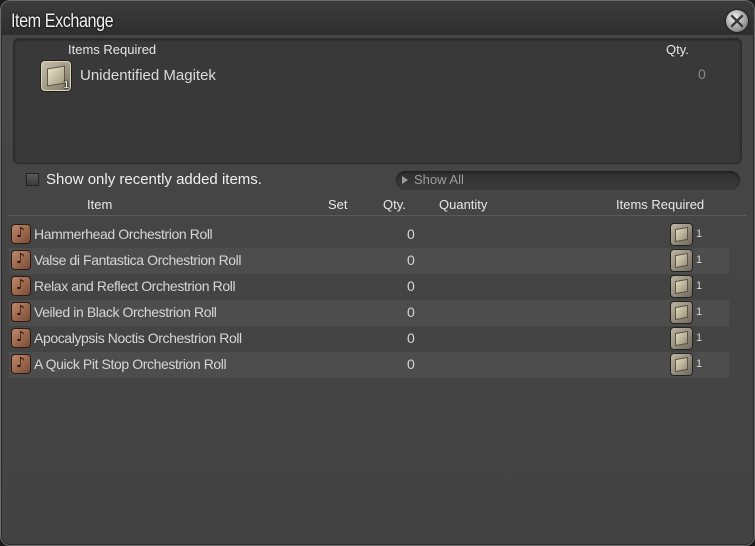  What do you see at coordinates (135, 286) in the screenshot?
I see `item-name: Relax and Reflect Orchestrion Roll` at bounding box center [135, 286].